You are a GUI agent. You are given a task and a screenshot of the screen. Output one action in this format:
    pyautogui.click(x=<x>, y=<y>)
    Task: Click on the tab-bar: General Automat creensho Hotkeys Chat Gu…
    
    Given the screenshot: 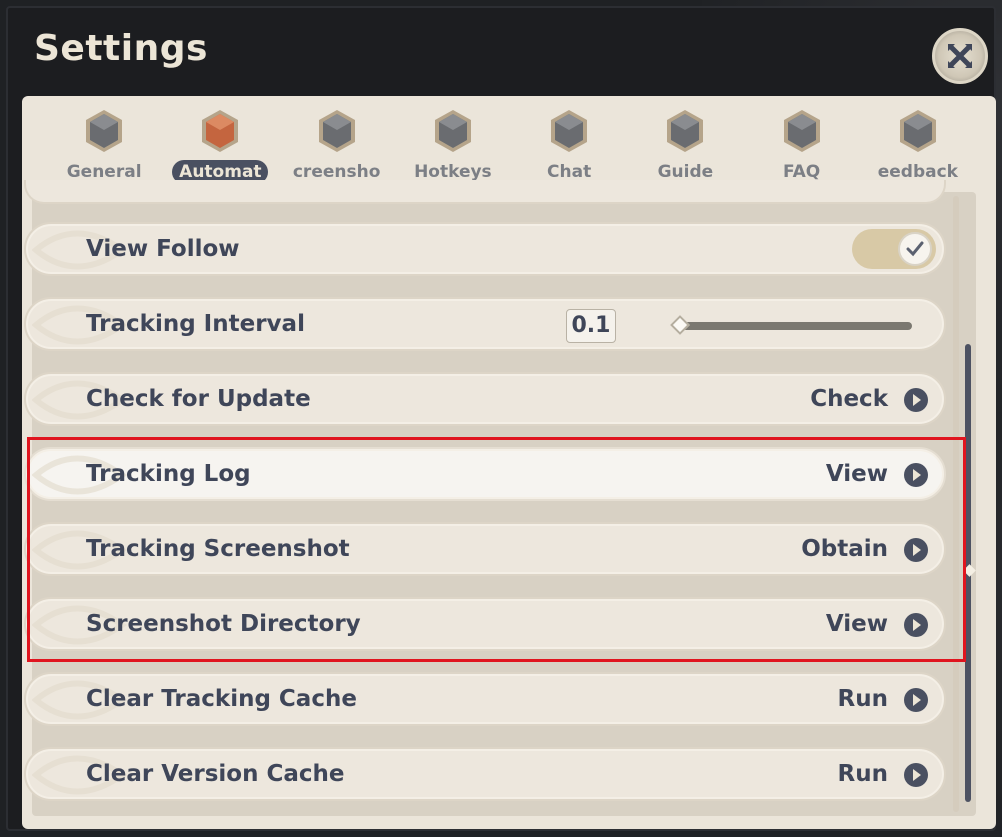 What is the action you would take?
    pyautogui.click(x=511, y=146)
    